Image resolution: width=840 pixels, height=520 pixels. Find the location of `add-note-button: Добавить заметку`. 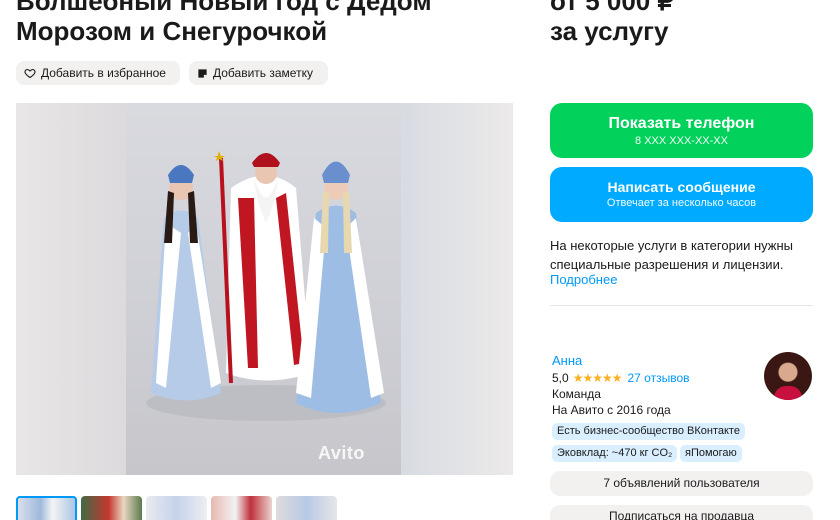

add-note-button: Добавить заметку is located at coordinates (258, 73).